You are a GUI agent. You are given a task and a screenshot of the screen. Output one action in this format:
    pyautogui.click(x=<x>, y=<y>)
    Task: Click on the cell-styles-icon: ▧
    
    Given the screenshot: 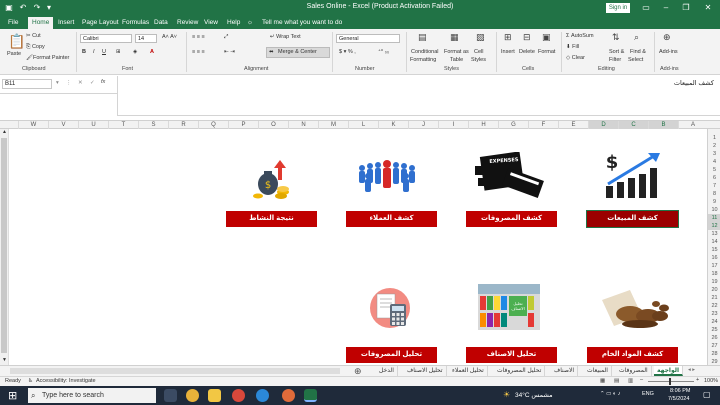 What is the action you would take?
    pyautogui.click(x=480, y=37)
    